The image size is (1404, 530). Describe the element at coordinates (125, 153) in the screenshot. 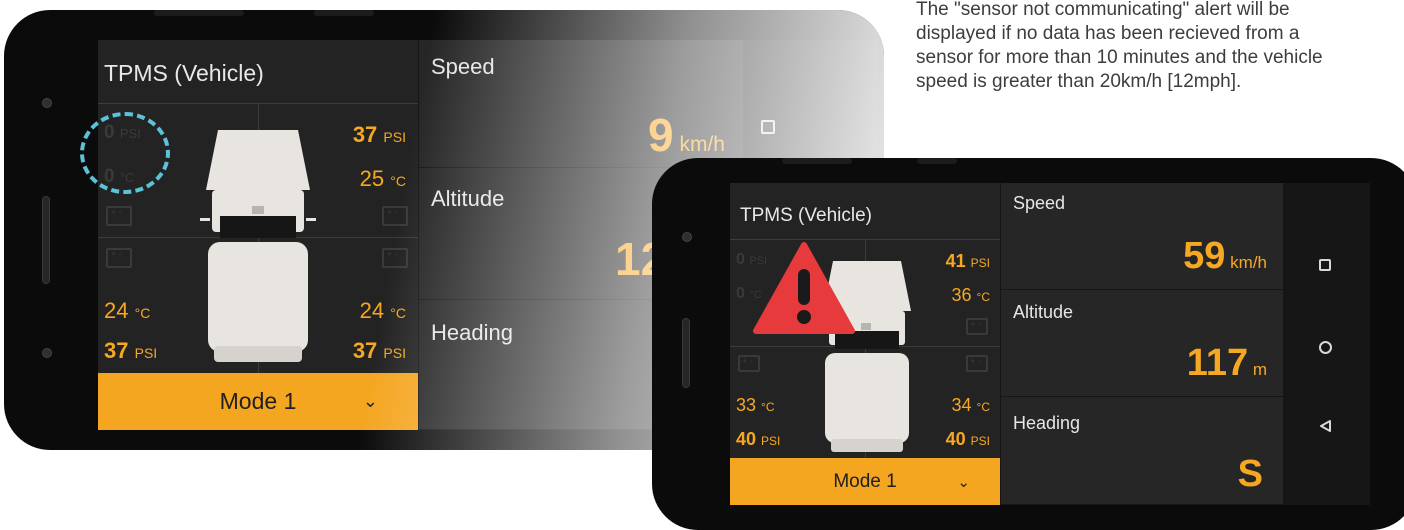

I see `highlight-circle` at that location.